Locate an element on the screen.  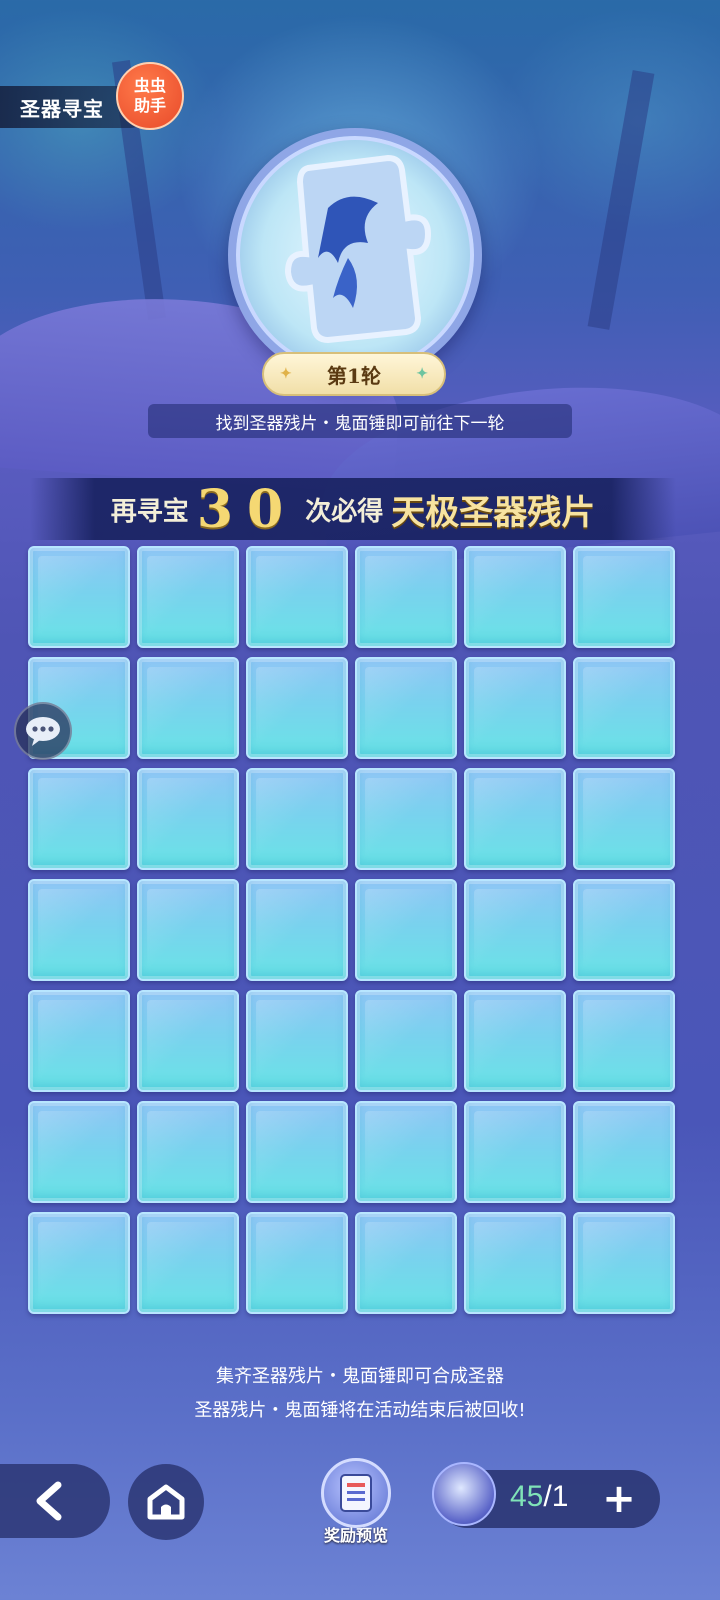
round-hint: 找到圣器残片・鬼面锤即可前往下一轮 is located at coordinates (360, 421).